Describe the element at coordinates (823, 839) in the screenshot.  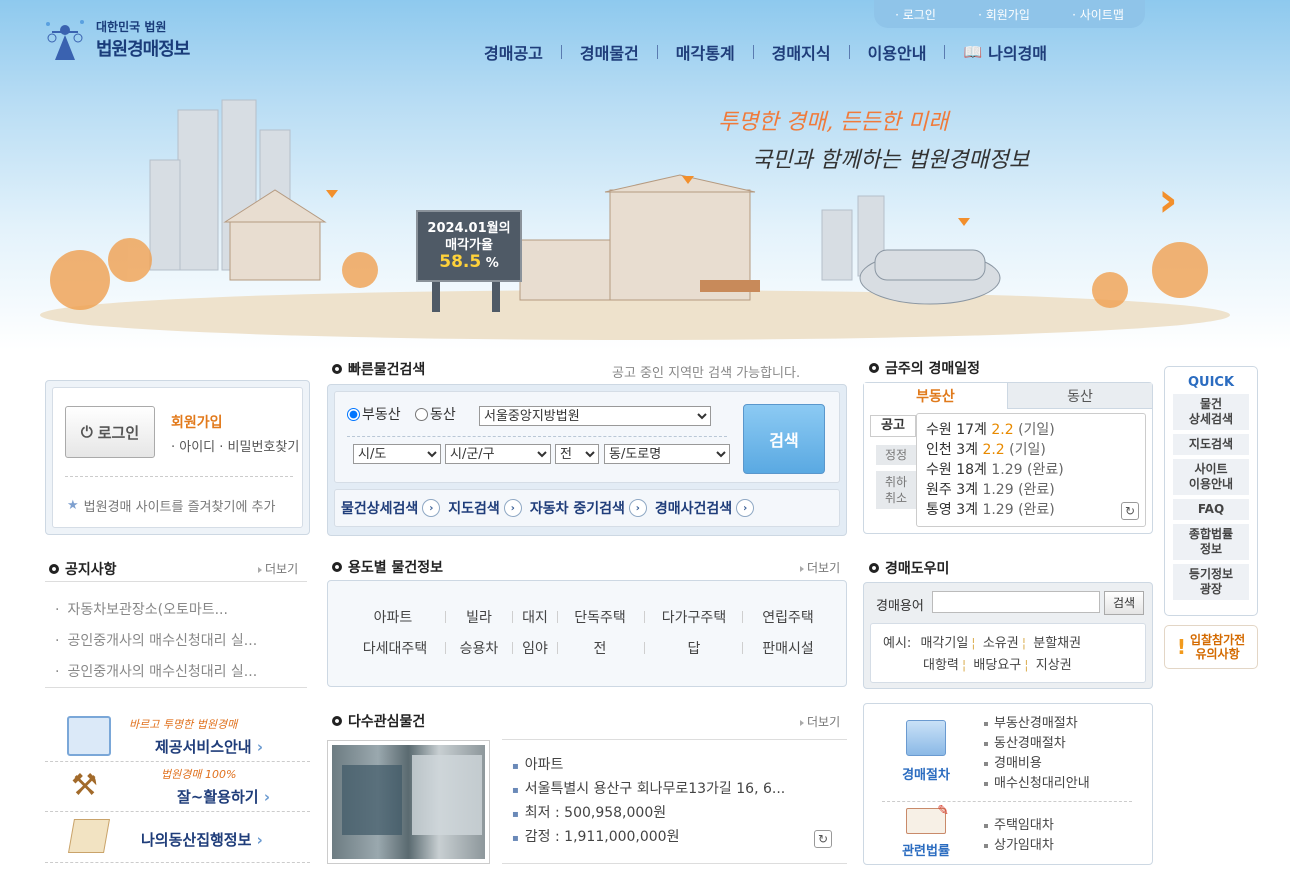
I see `hot-refresh-icon: ↻` at that location.